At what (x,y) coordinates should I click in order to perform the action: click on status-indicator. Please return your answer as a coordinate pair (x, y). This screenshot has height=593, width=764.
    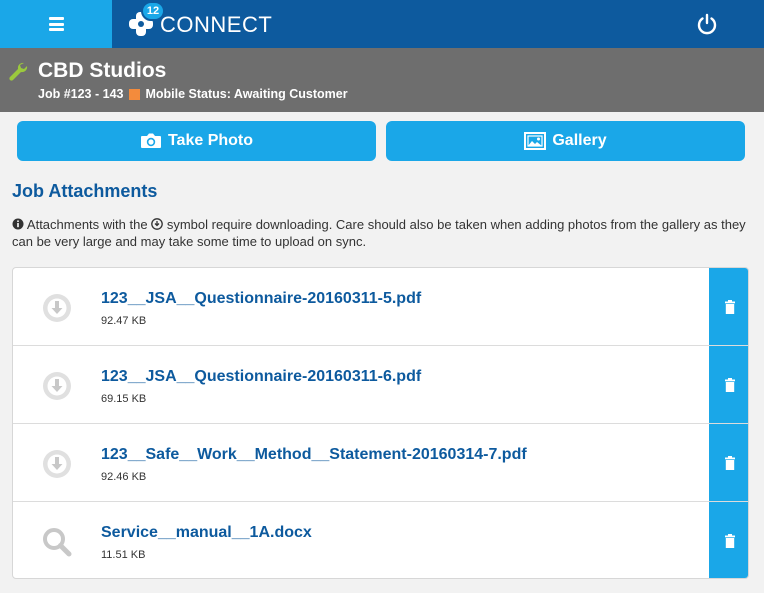
    Looking at the image, I should click on (135, 94).